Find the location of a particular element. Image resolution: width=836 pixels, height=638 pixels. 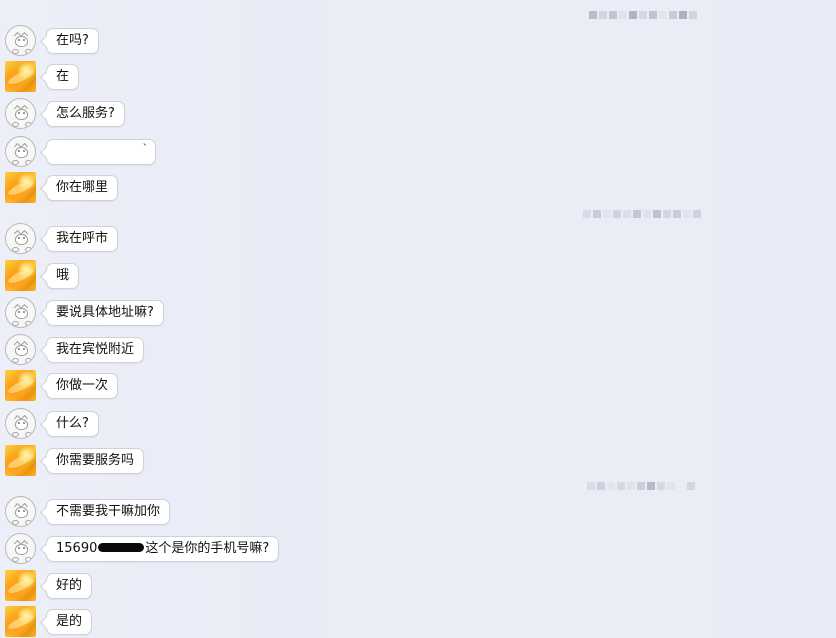

message-bubble: 是的 is located at coordinates (69, 622).